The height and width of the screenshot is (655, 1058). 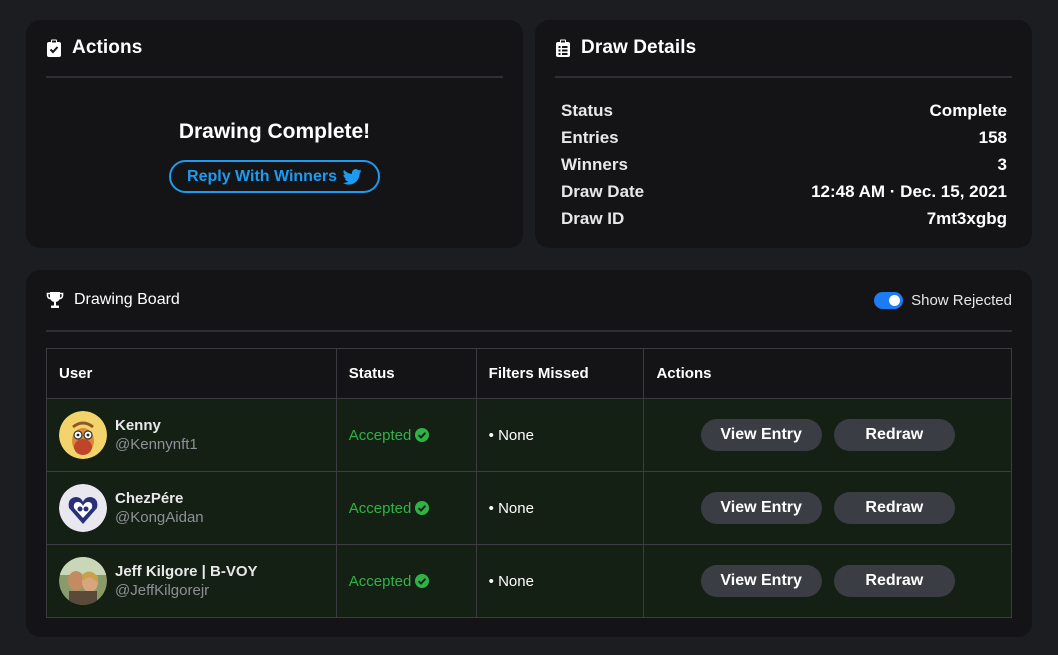 I want to click on trophy-icon, so click(x=55, y=300).